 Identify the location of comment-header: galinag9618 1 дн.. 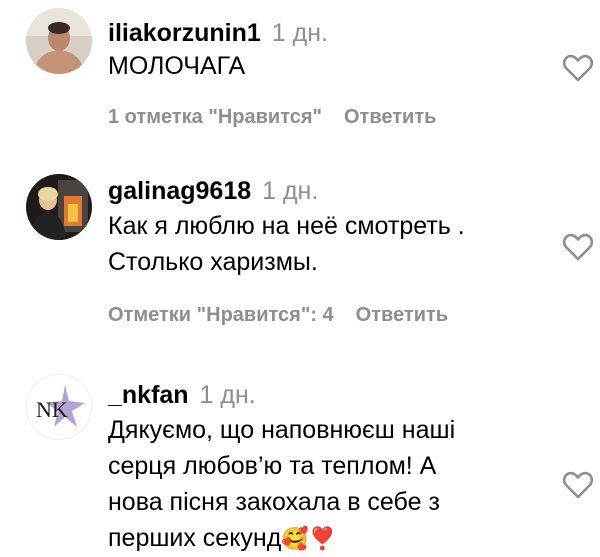
(213, 191).